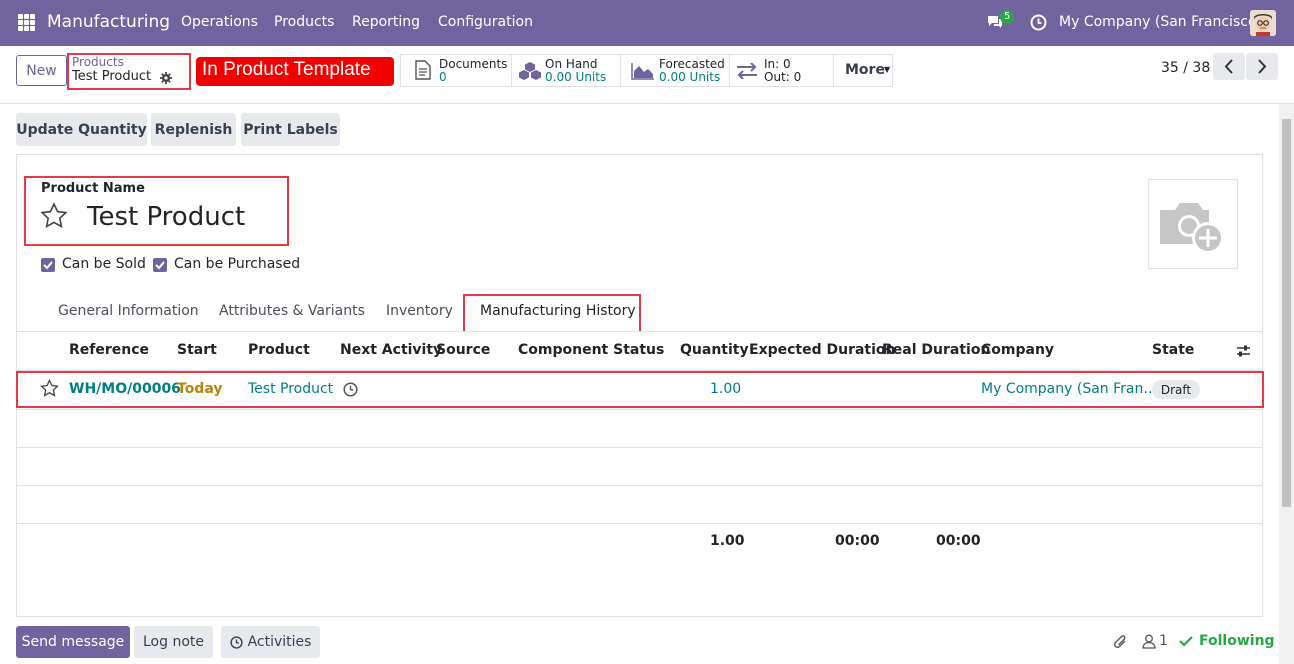 Image resolution: width=1294 pixels, height=664 pixels. I want to click on chevron-right-icon, so click(1262, 66).